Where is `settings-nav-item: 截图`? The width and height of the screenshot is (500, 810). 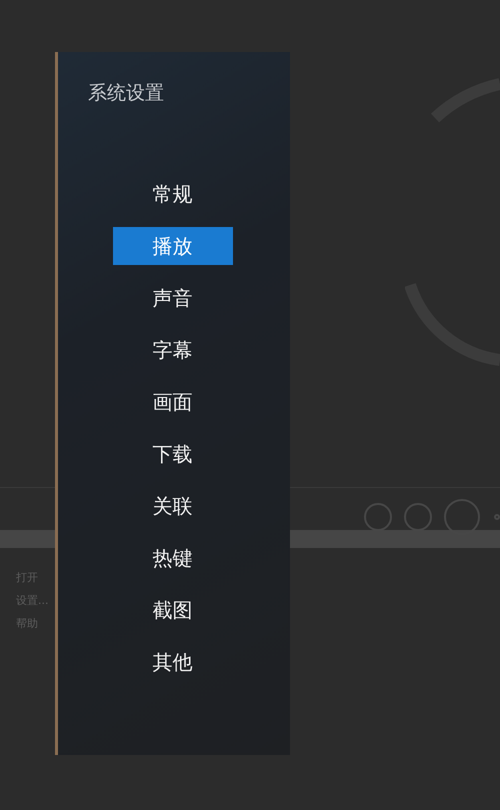
settings-nav-item: 截图 is located at coordinates (172, 610).